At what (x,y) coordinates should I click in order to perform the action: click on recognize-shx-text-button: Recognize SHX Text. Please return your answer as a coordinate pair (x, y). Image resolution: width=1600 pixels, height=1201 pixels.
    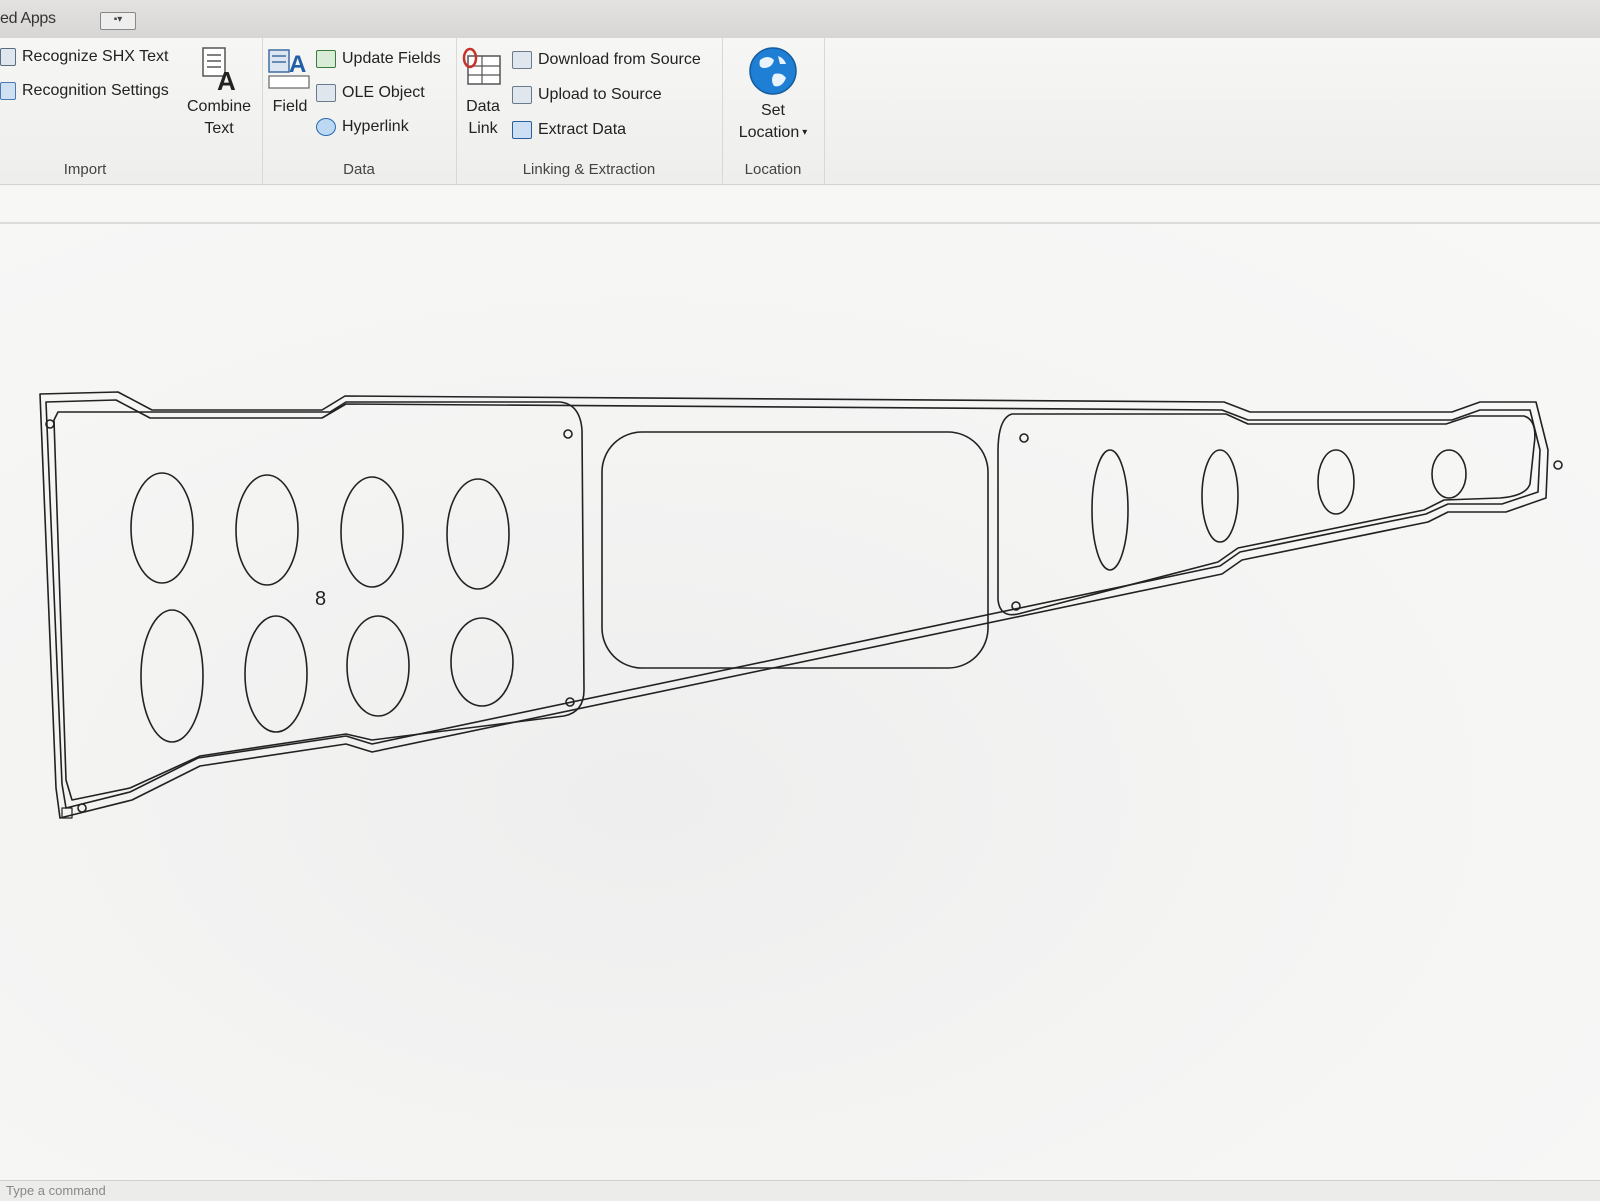
    Looking at the image, I should click on (84, 57).